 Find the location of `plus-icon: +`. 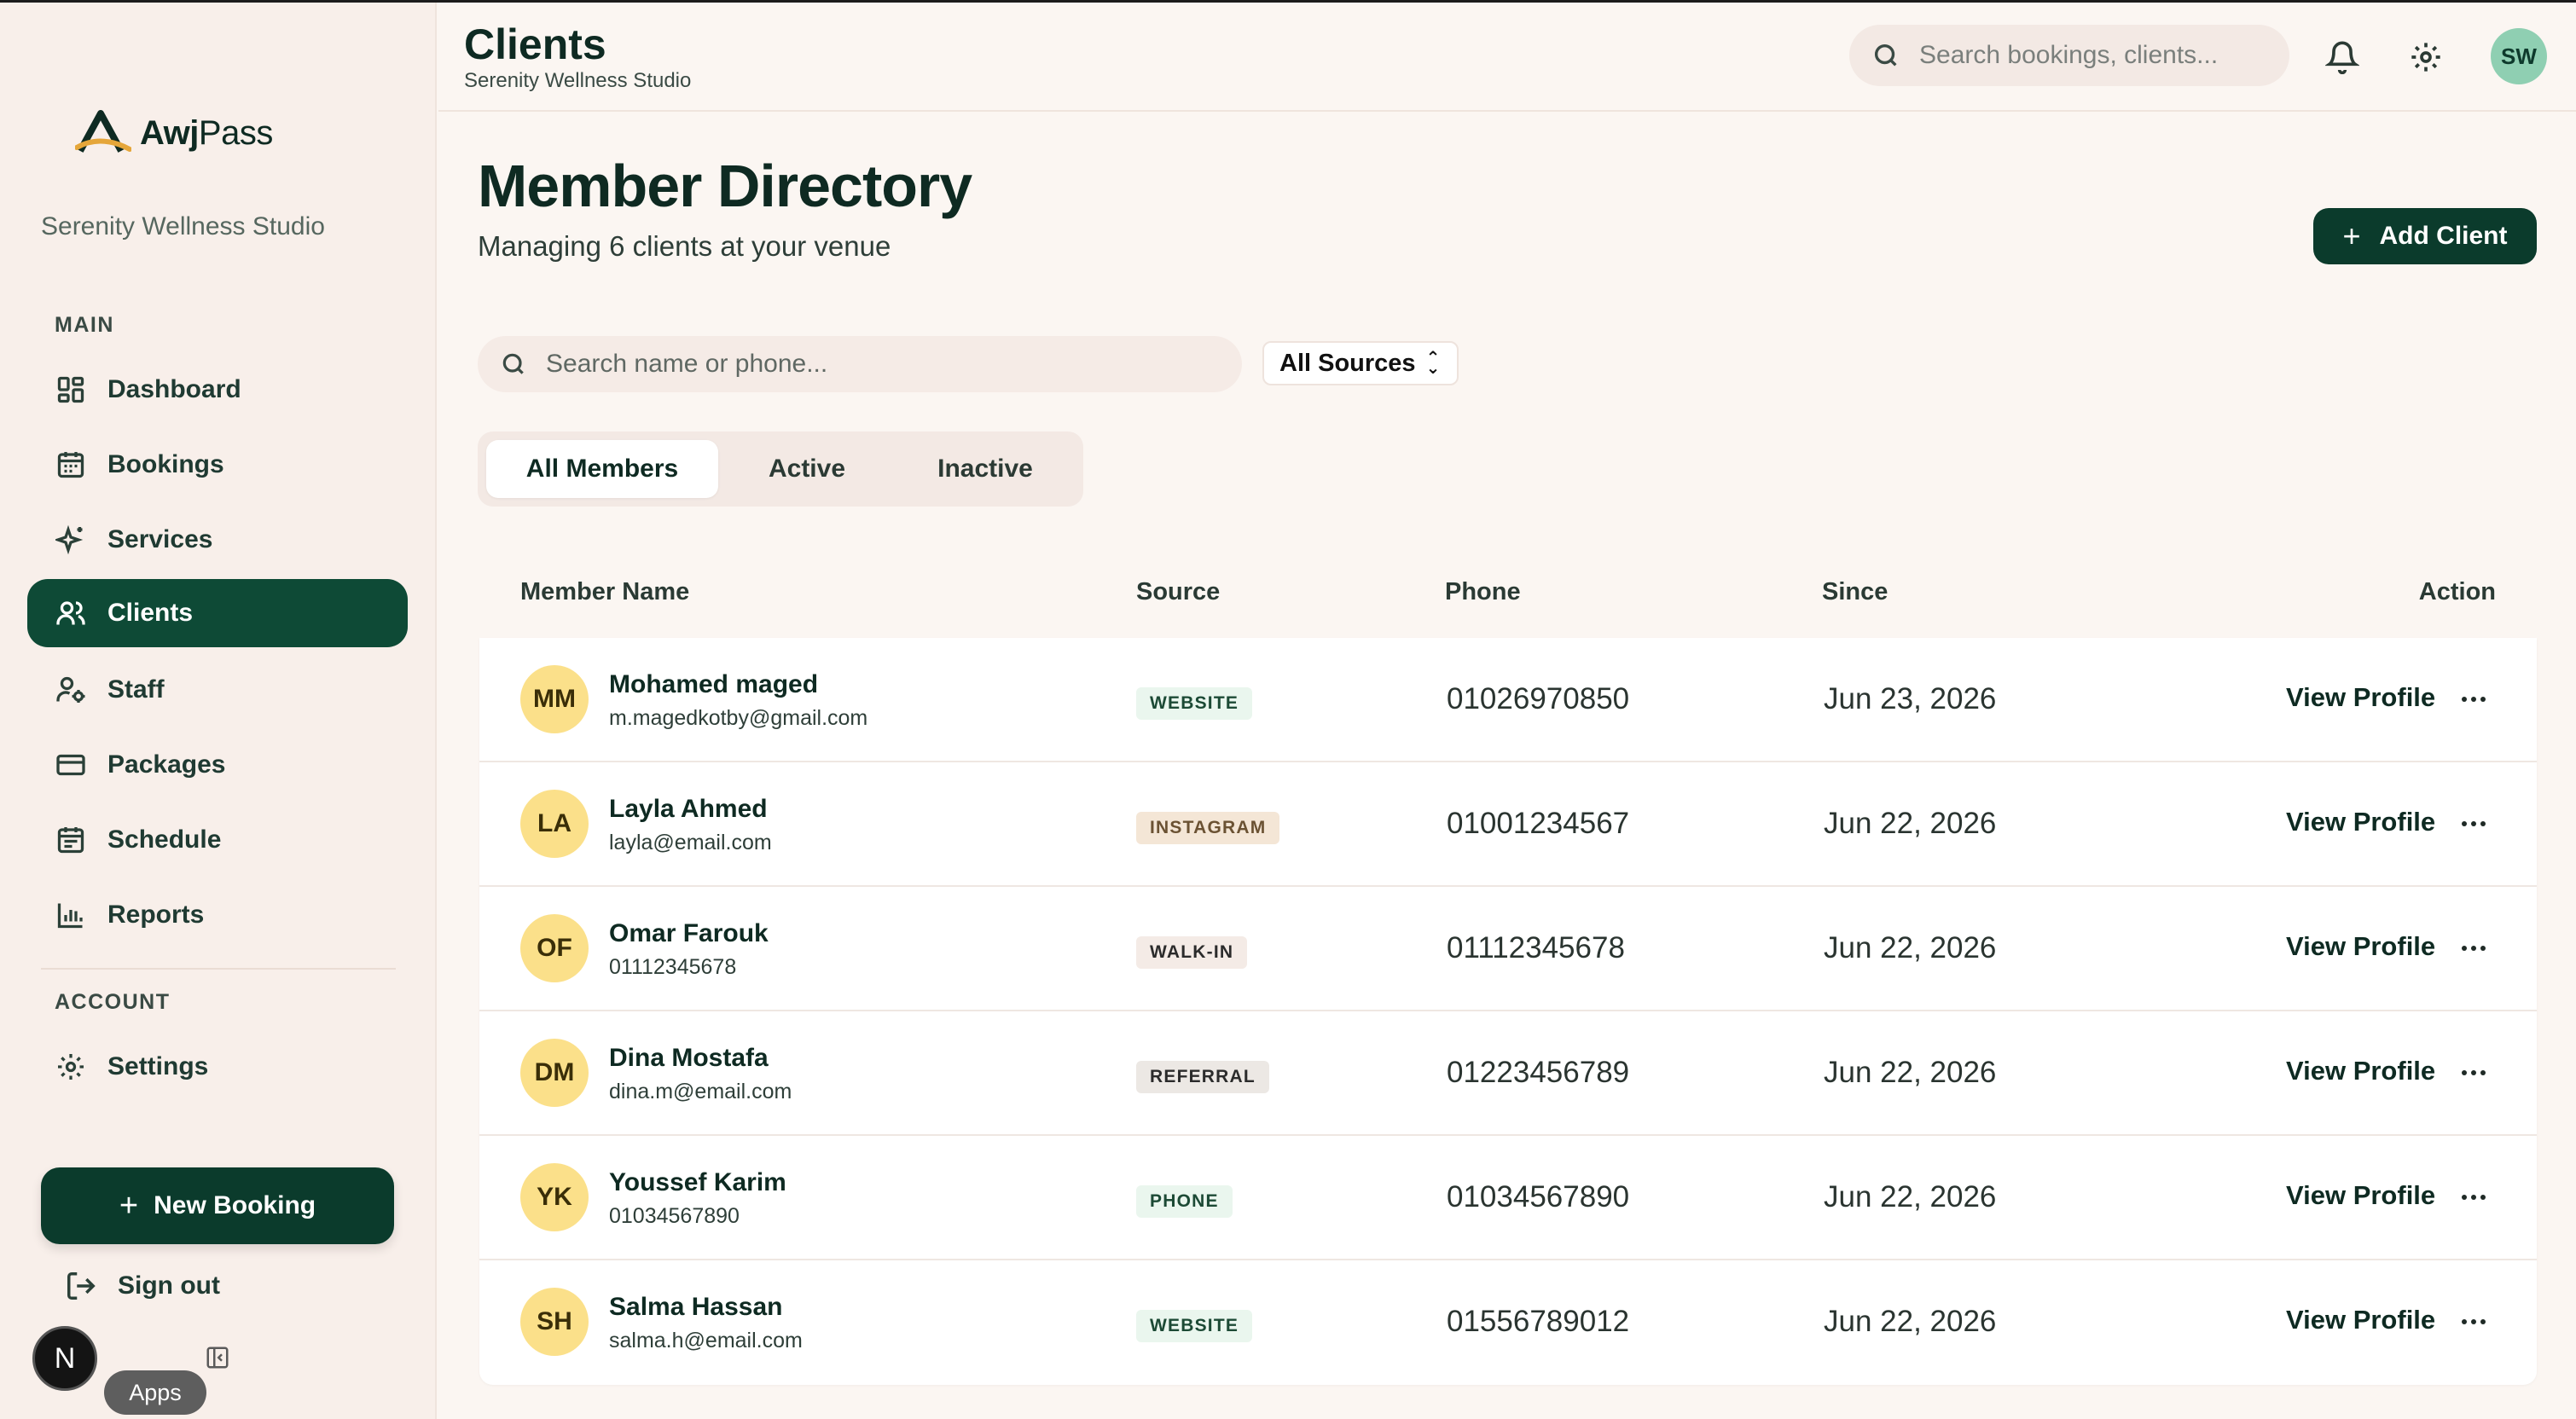

plus-icon: + is located at coordinates (2351, 236).